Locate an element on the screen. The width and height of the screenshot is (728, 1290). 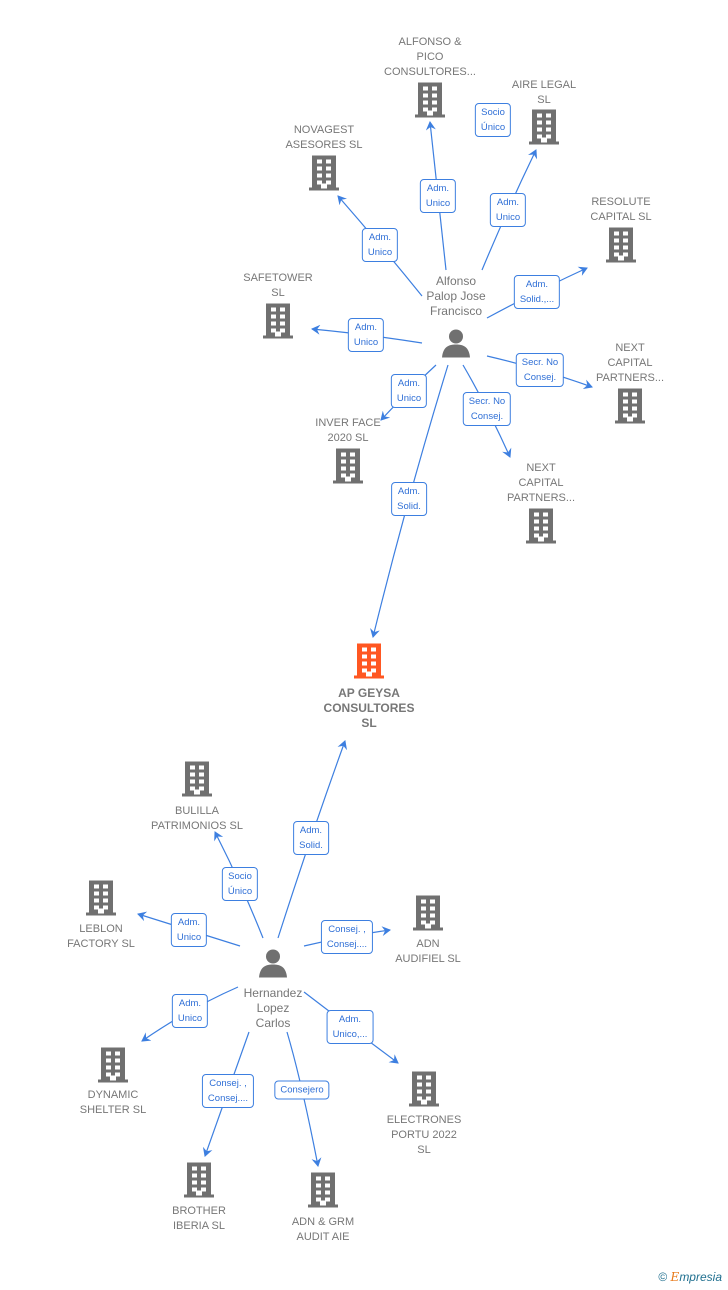
footer-brand: © Empresia is located at coordinates (690, 1277).